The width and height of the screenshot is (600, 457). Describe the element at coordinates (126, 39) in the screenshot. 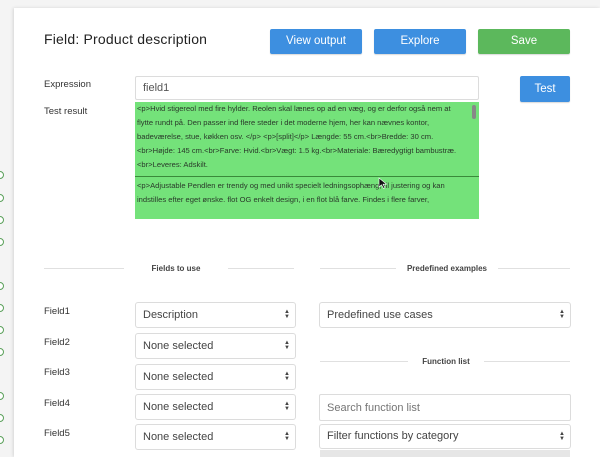

I see `page-title: Field: Product description` at that location.